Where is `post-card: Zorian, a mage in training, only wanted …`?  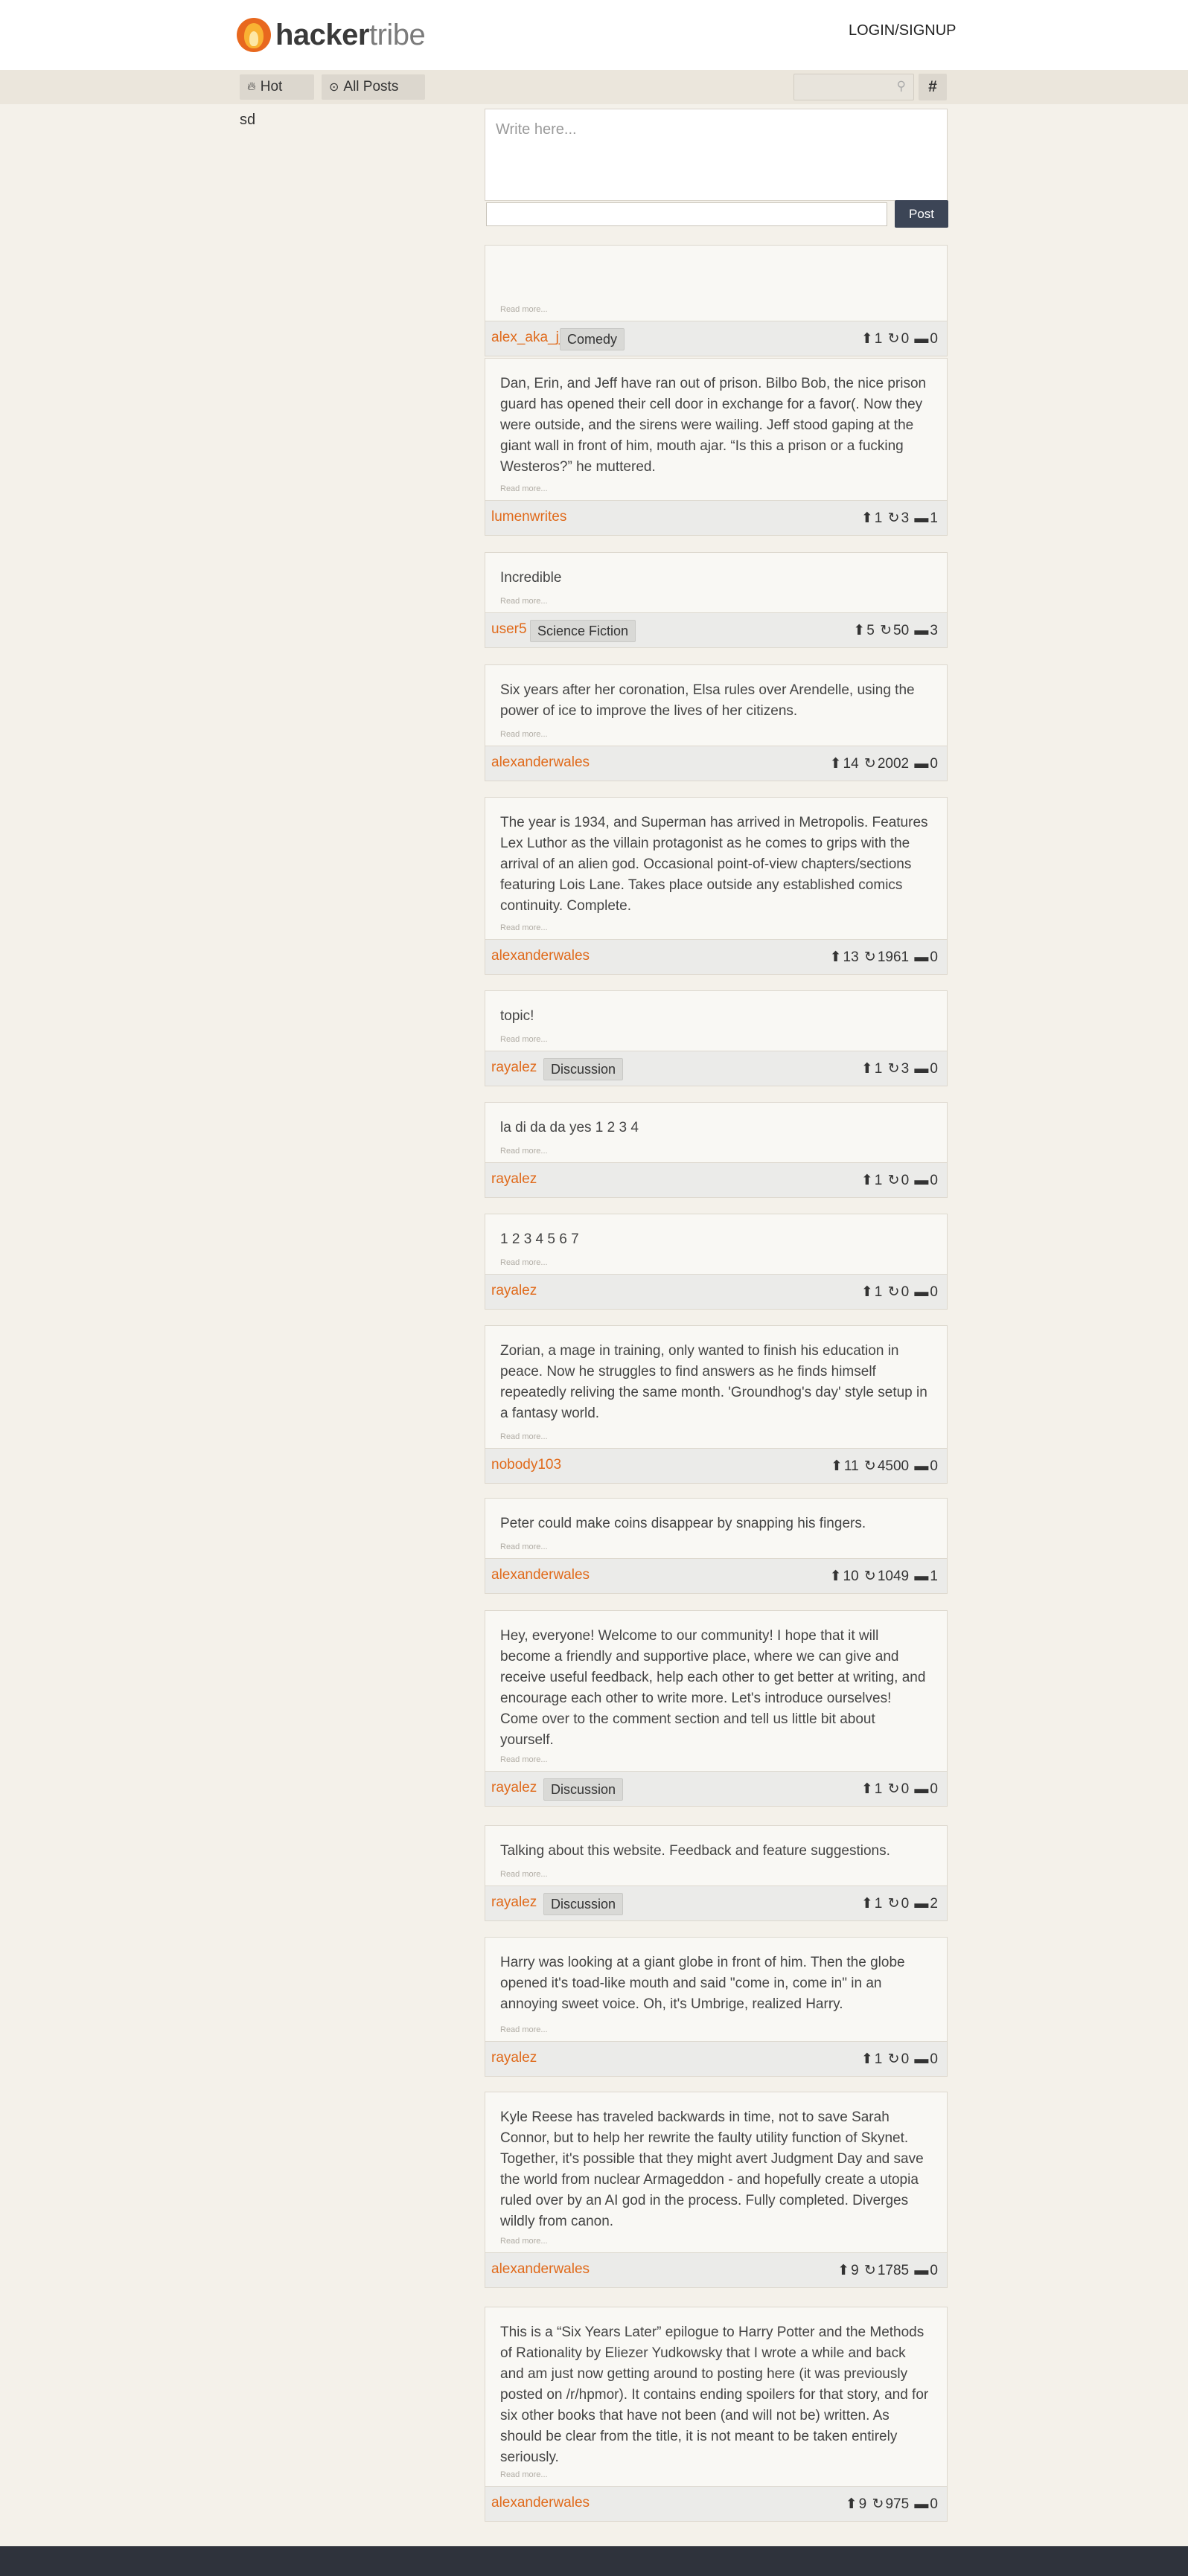
post-card: Zorian, a mage in training, only wanted … is located at coordinates (716, 1404).